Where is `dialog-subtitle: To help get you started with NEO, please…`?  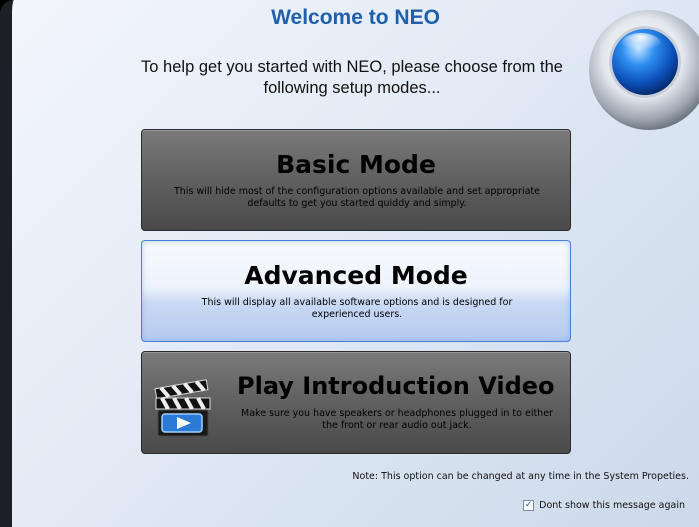
dialog-subtitle: To help get you started with NEO, please… is located at coordinates (352, 77).